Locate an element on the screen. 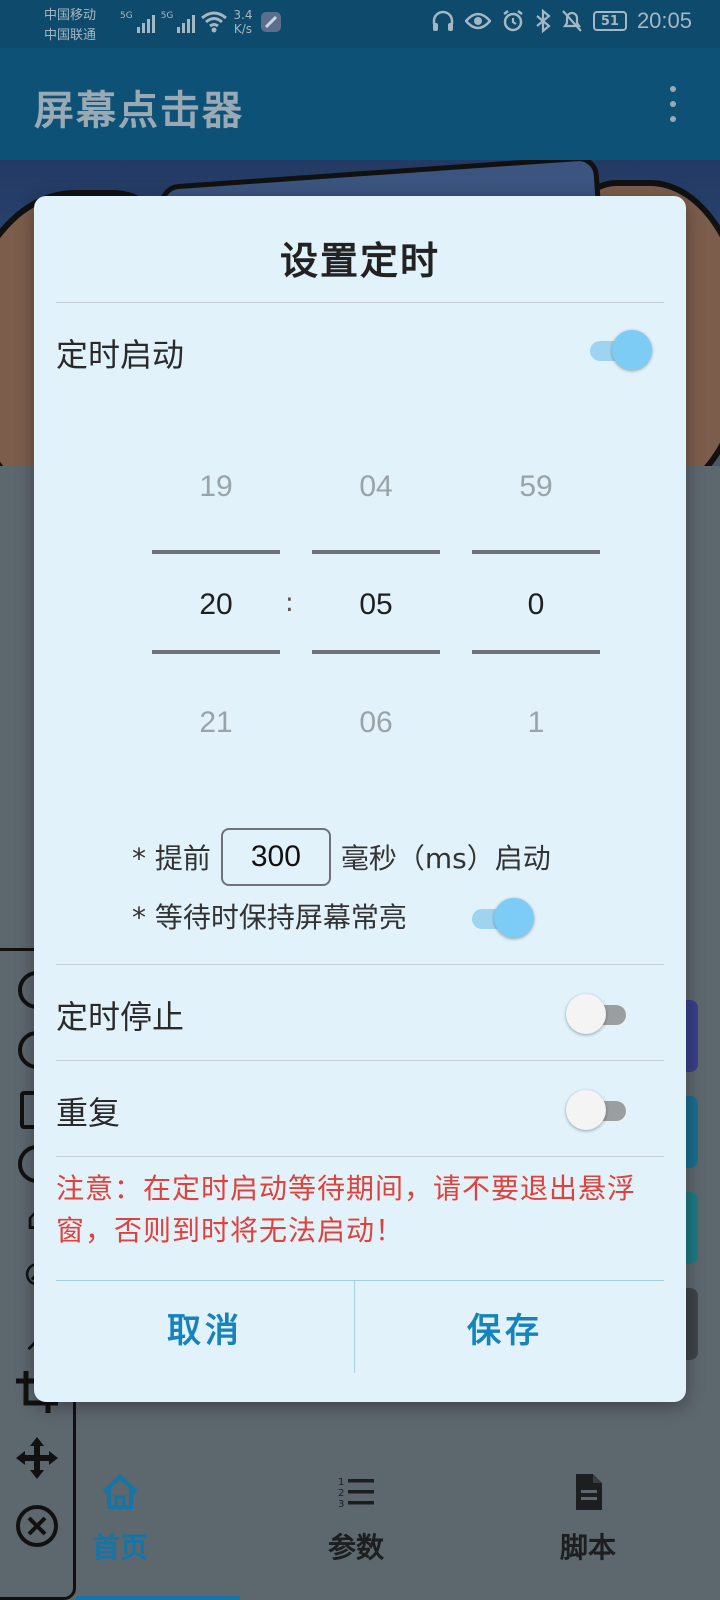 The height and width of the screenshot is (1600, 720). document-icon is located at coordinates (589, 1492).